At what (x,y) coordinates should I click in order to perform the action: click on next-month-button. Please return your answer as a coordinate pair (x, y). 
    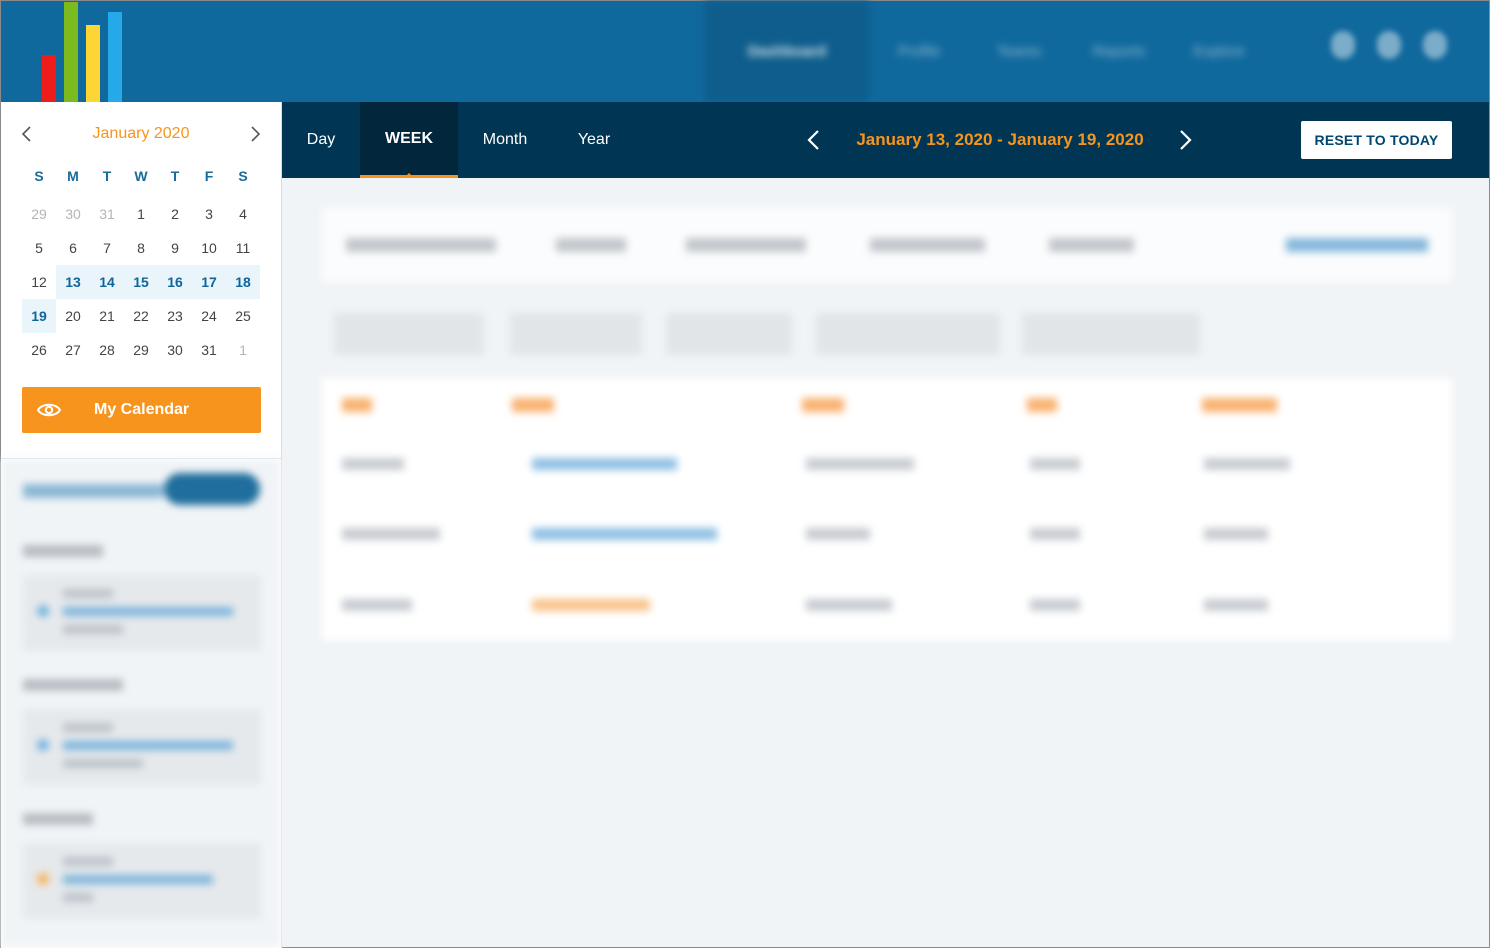
    Looking at the image, I should click on (255, 134).